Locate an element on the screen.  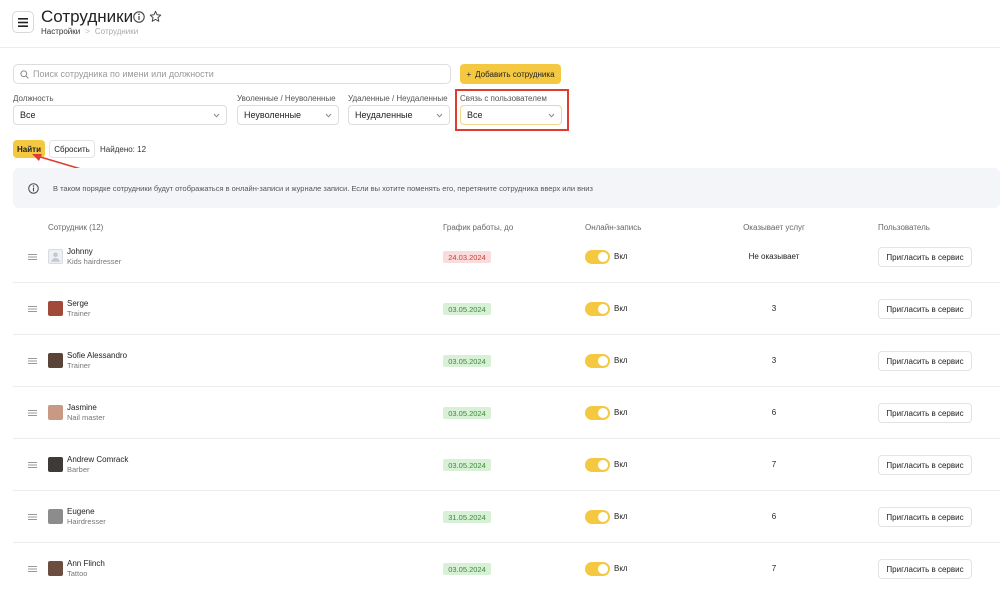
page-title: Сотрудники is located at coordinates (87, 16).